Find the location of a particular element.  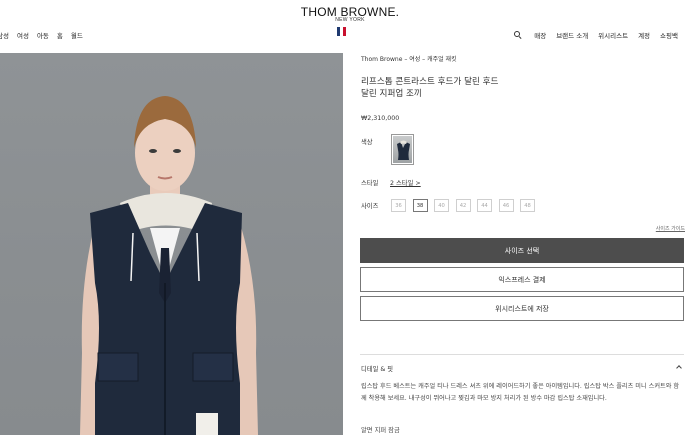

size-option: 40 is located at coordinates (441, 205).